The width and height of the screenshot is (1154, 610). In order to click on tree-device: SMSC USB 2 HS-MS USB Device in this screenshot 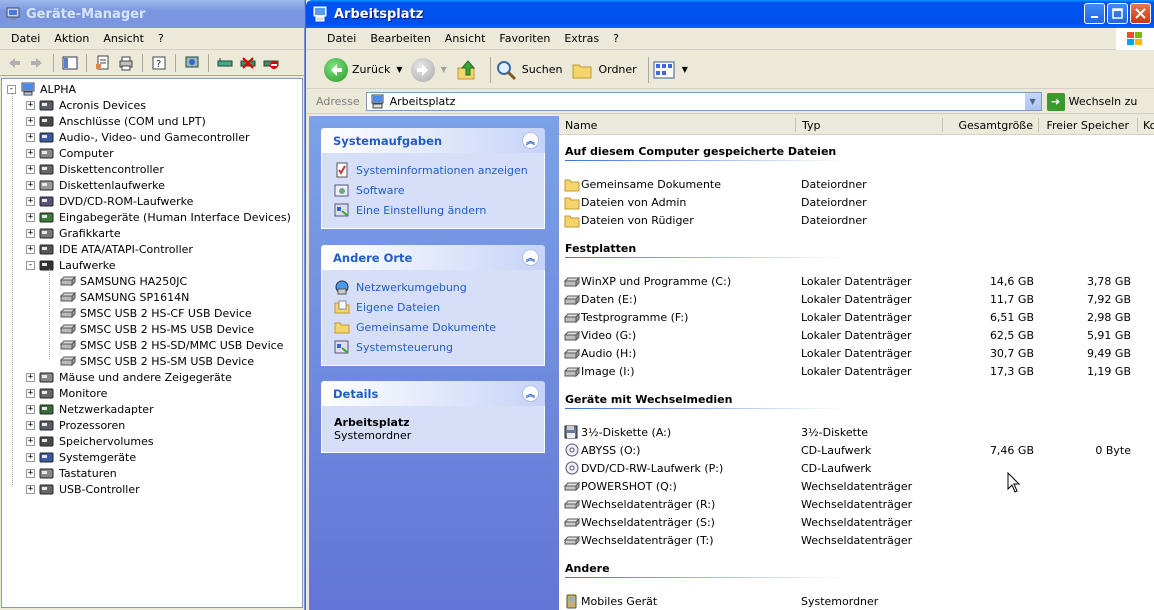, I will do `click(156, 329)`.